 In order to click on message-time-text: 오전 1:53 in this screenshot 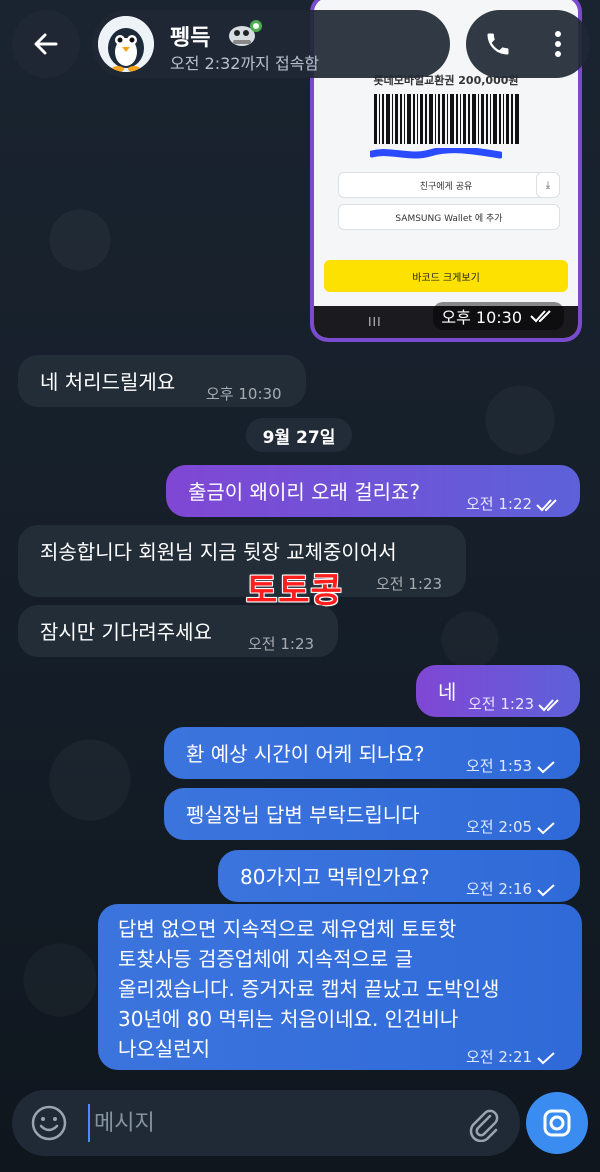, I will do `click(499, 766)`.